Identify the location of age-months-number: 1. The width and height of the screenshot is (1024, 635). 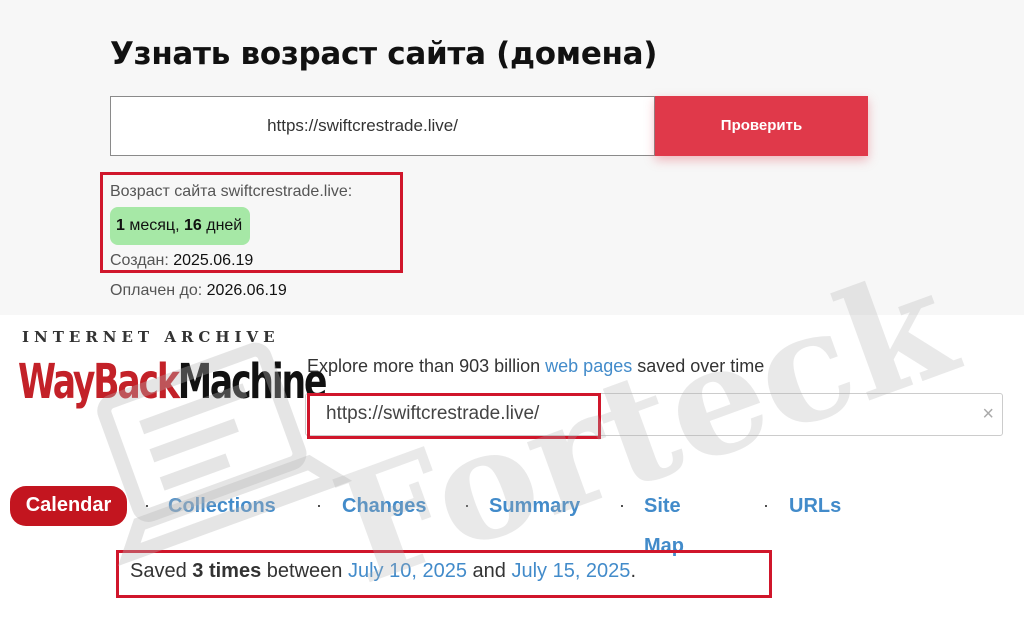
(120, 225).